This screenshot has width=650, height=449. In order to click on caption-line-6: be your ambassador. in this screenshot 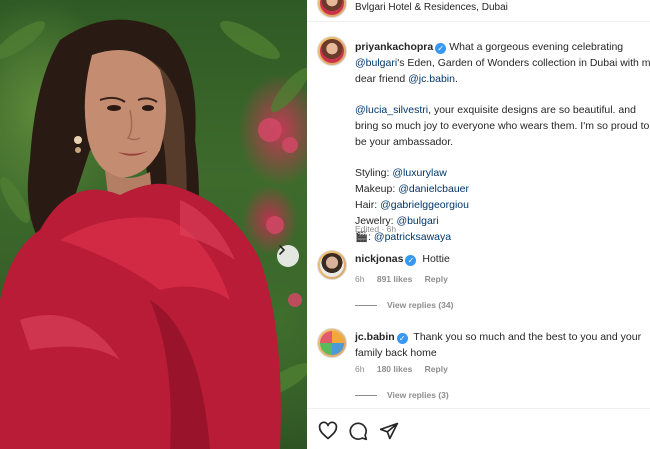, I will do `click(404, 141)`.